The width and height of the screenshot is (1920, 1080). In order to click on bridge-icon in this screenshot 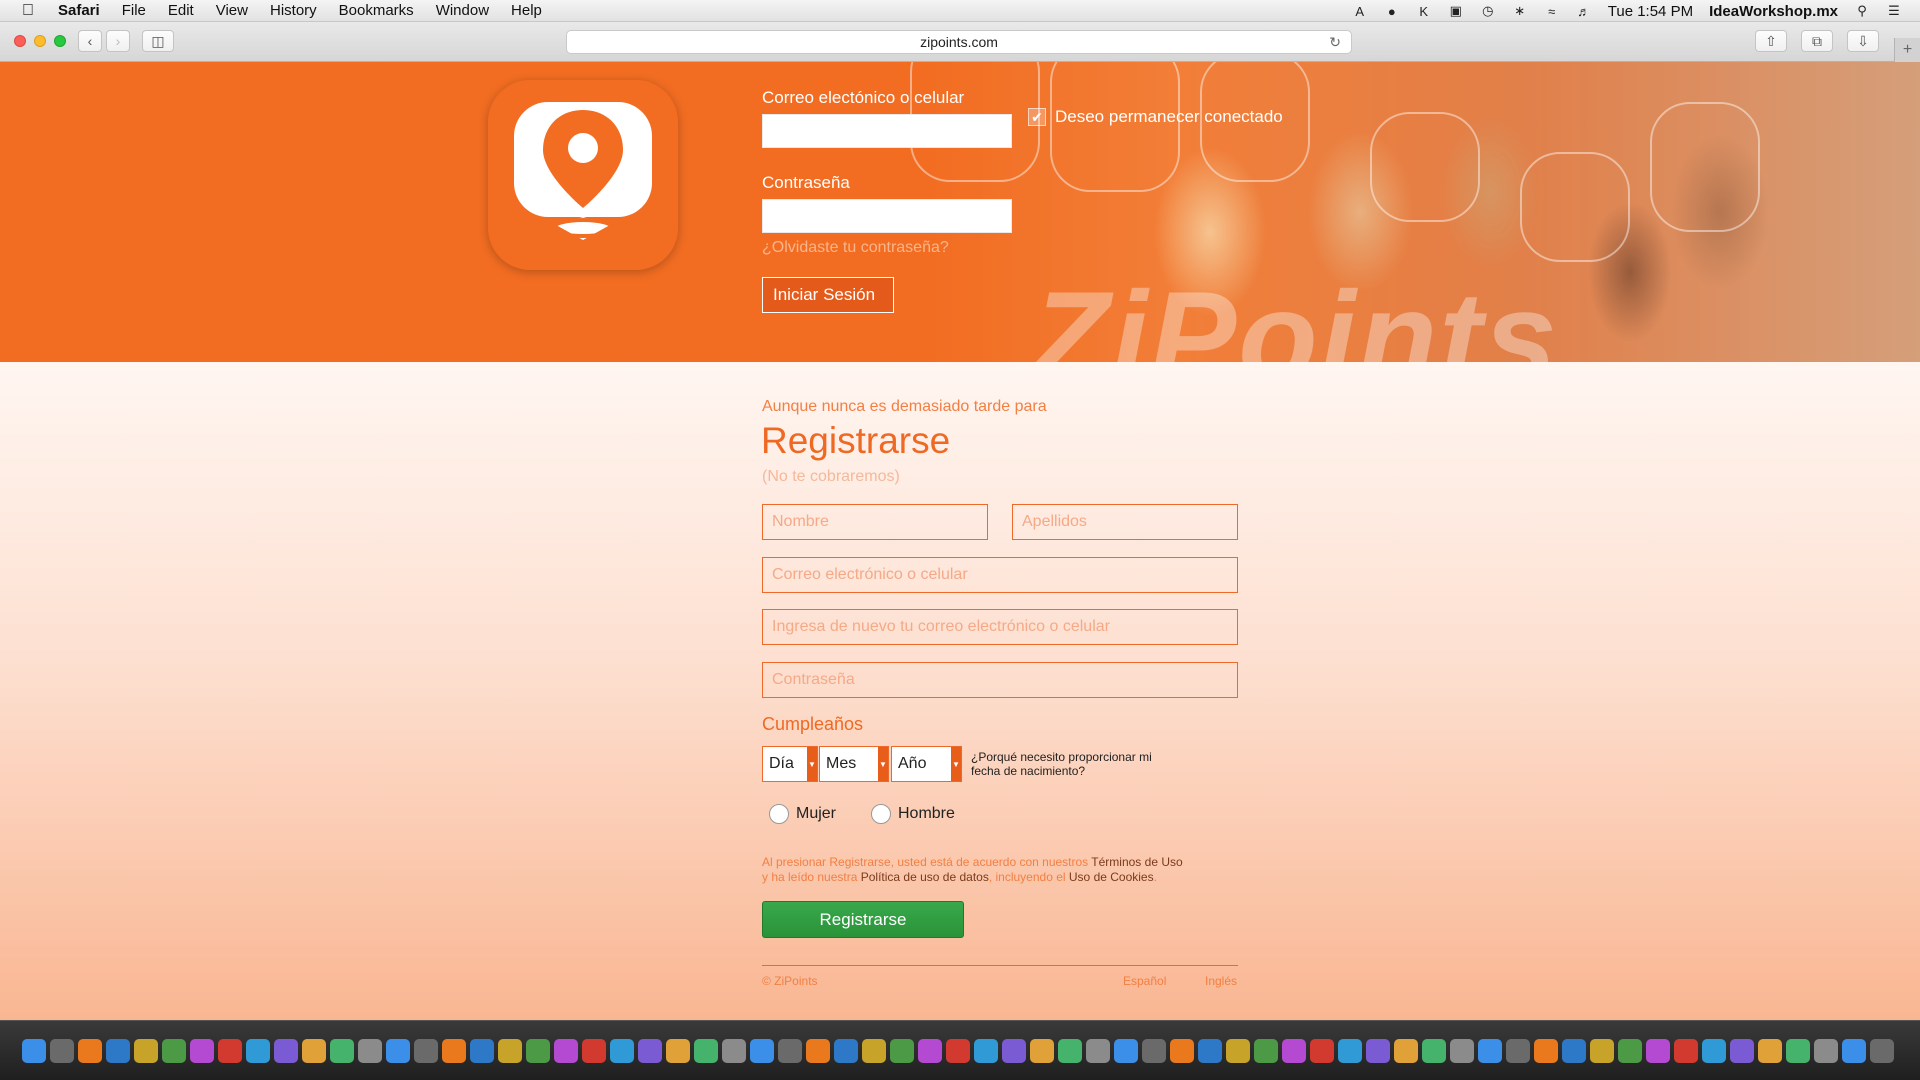, I will do `click(146, 1050)`.